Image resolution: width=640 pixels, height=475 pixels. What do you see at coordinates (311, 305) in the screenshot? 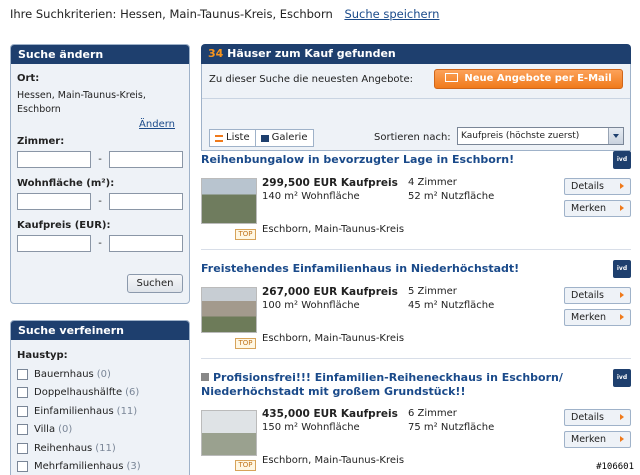
I see `listing-living-area: 100 m² Wohnfläche` at bounding box center [311, 305].